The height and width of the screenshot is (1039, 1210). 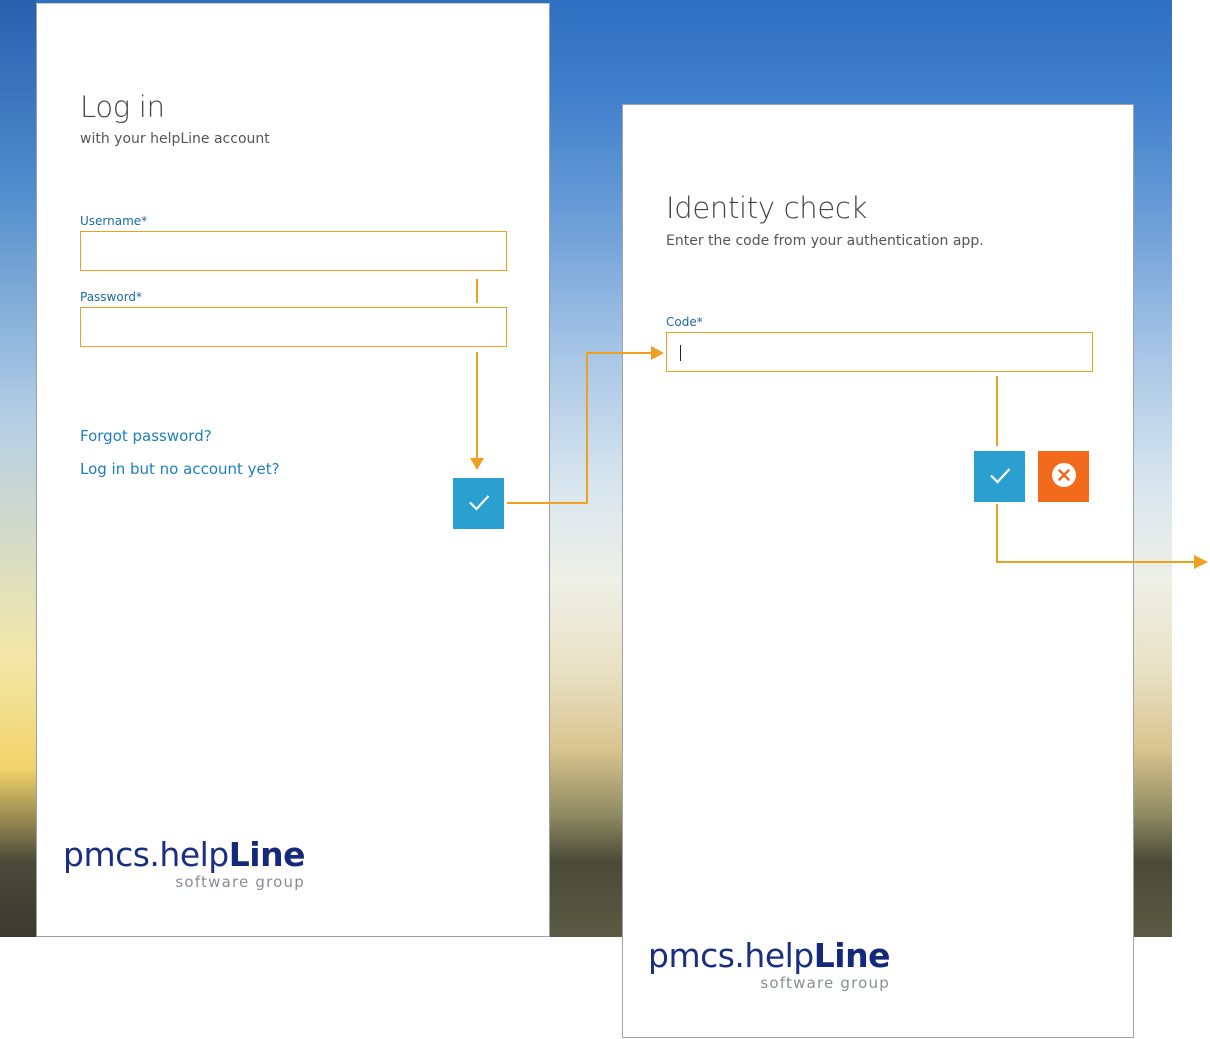 What do you see at coordinates (114, 221) in the screenshot?
I see `username-label: Username*` at bounding box center [114, 221].